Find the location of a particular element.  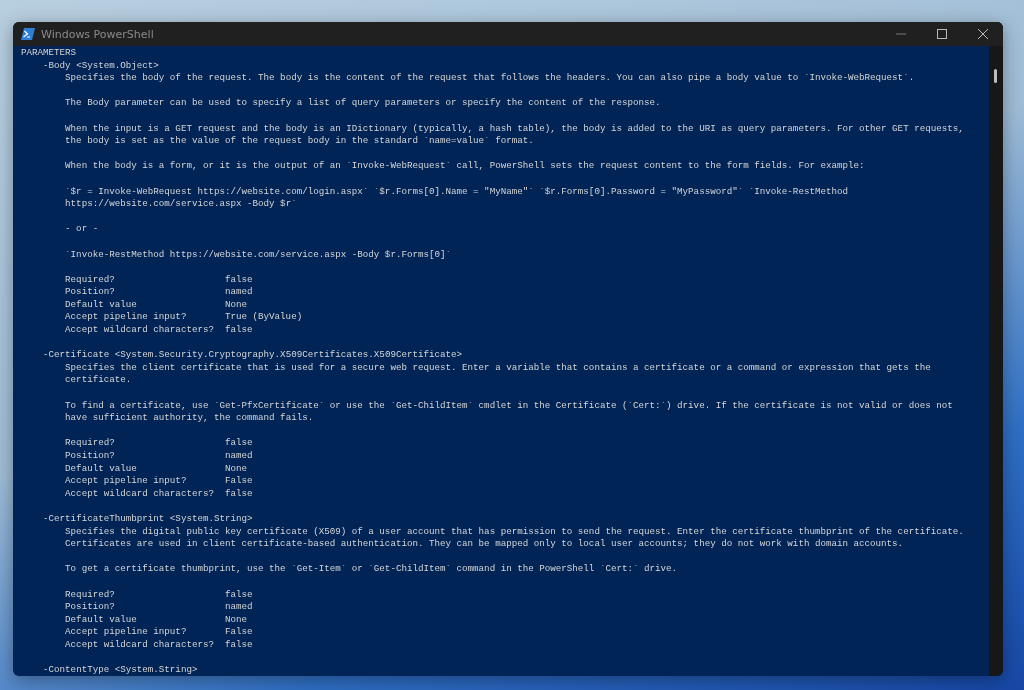

scrollbar-thumb is located at coordinates (995, 76).